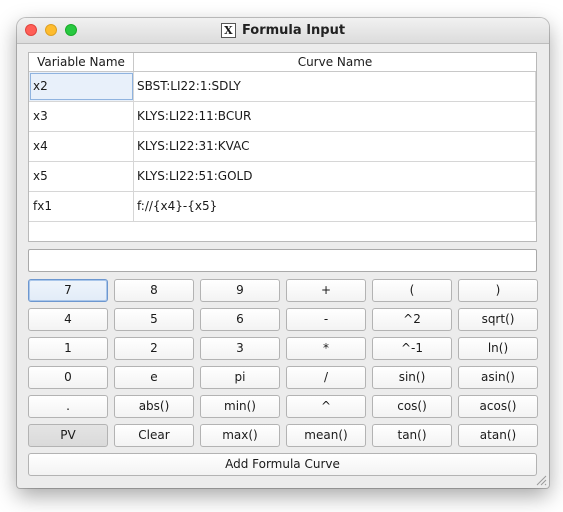 This screenshot has width=563, height=512. I want to click on column-header-curve-name: Curve Name, so click(335, 62).